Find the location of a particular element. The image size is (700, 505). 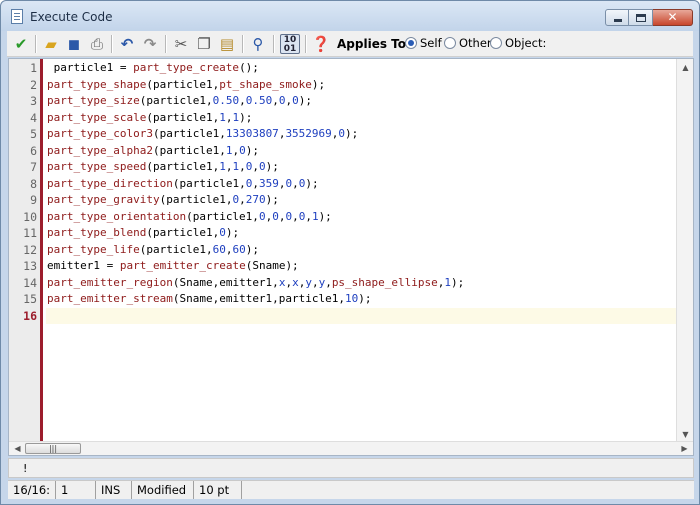

document-icon is located at coordinates (17, 16).